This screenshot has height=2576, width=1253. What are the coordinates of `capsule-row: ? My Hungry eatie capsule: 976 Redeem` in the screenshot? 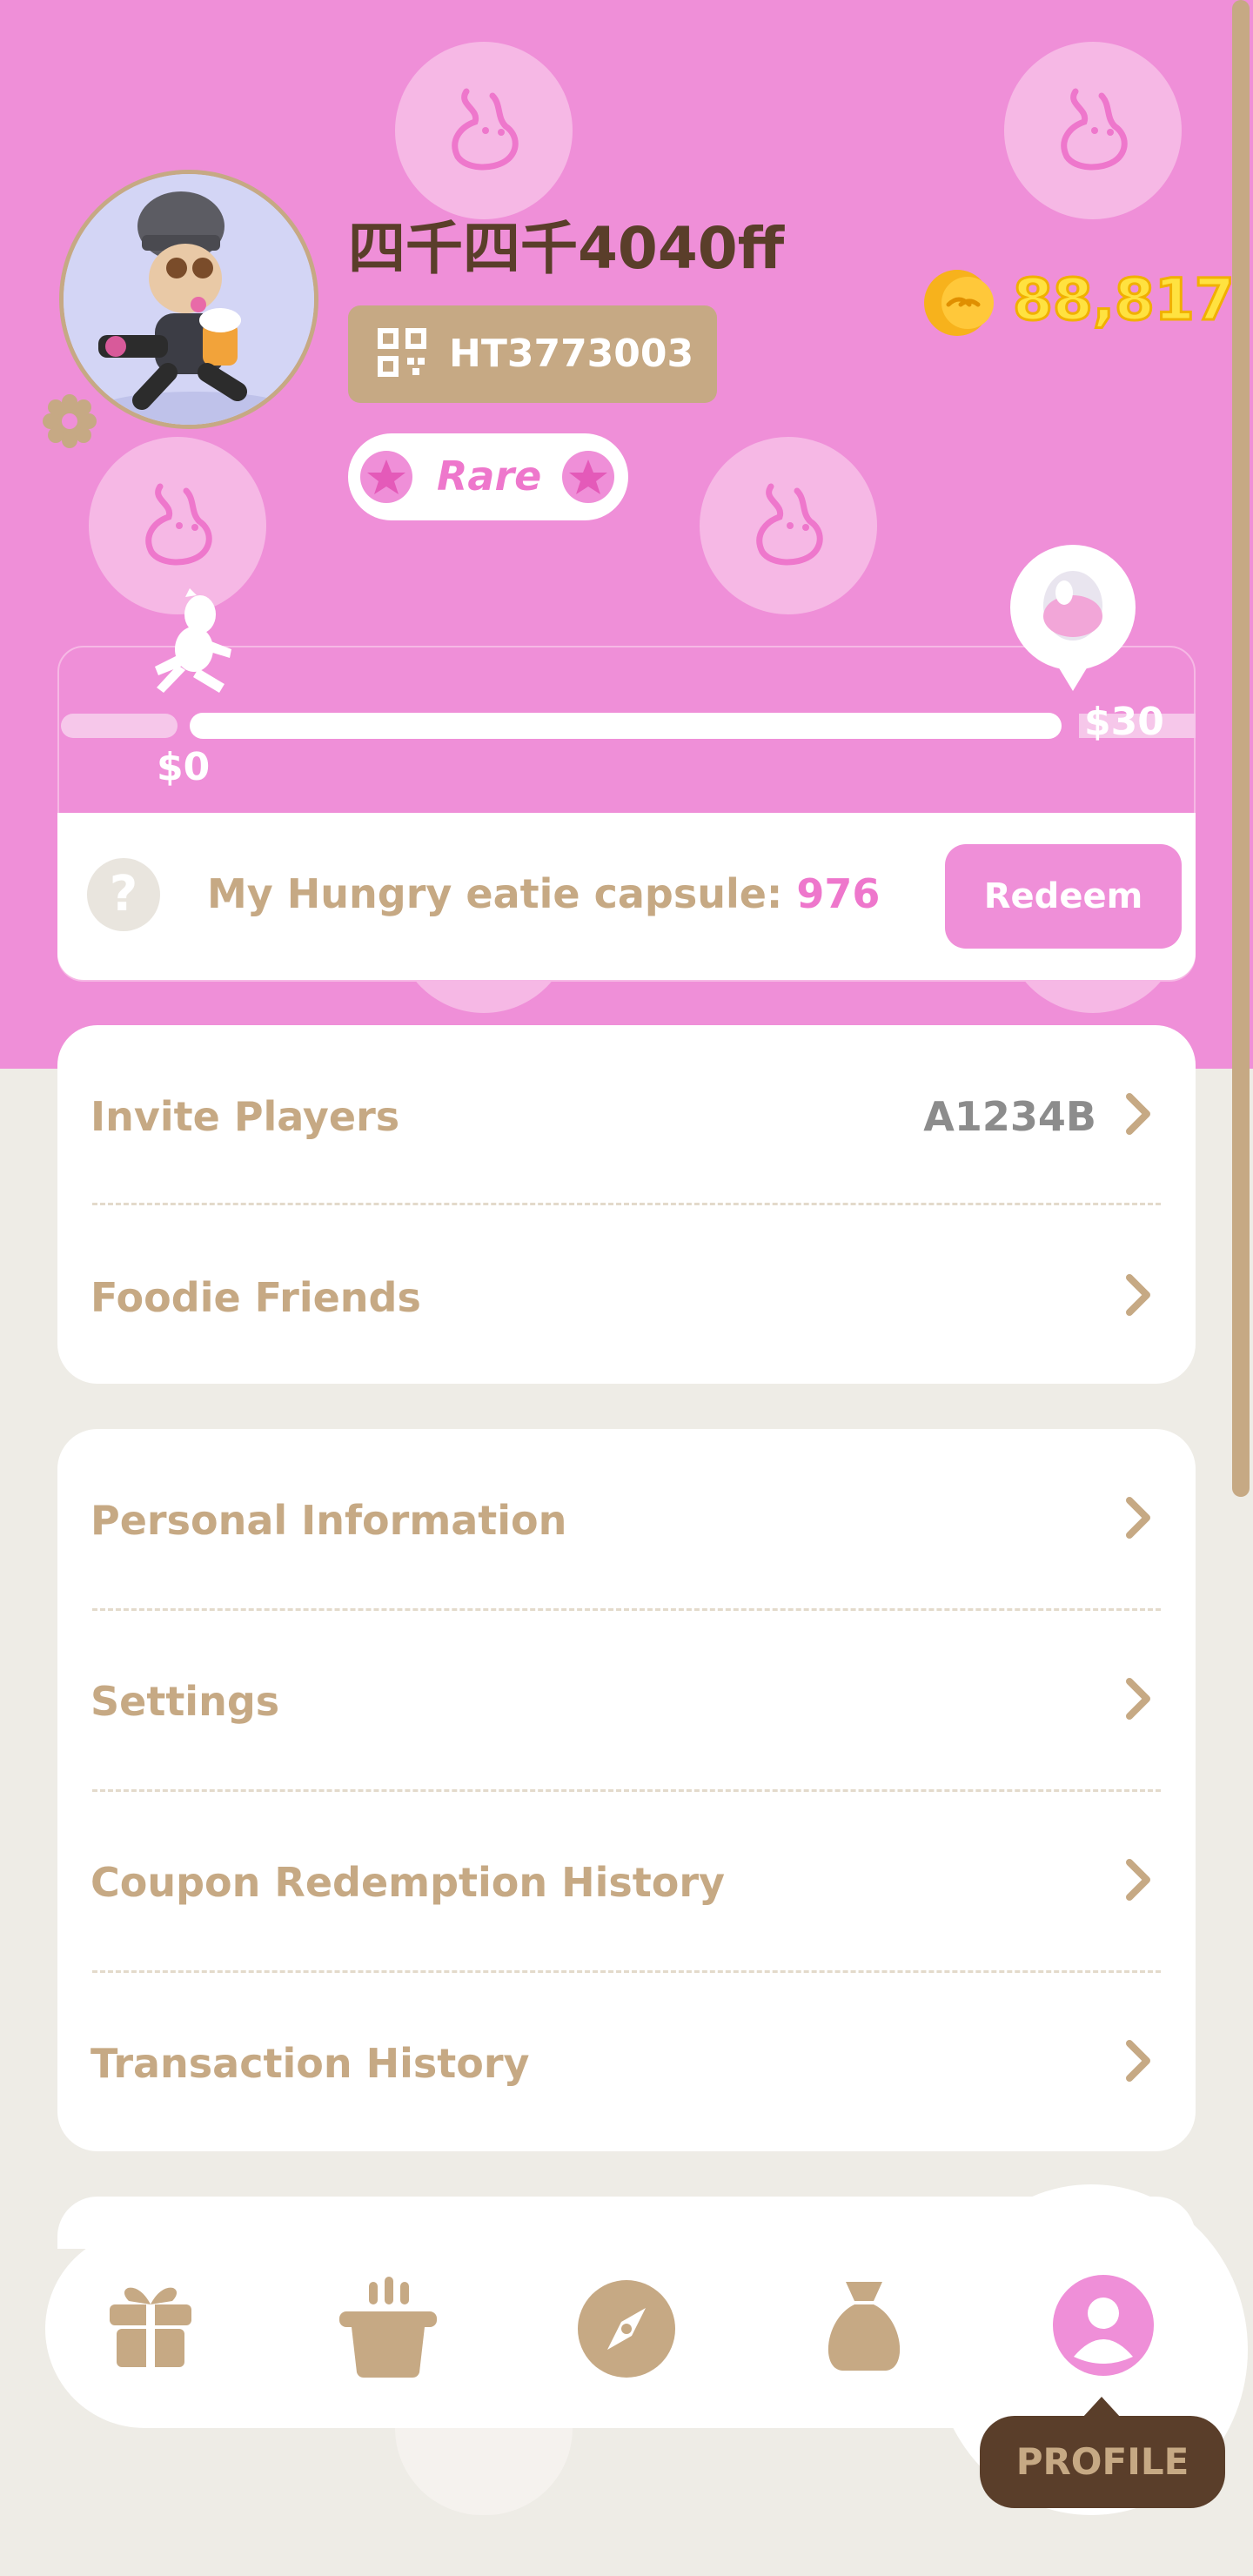 It's located at (626, 897).